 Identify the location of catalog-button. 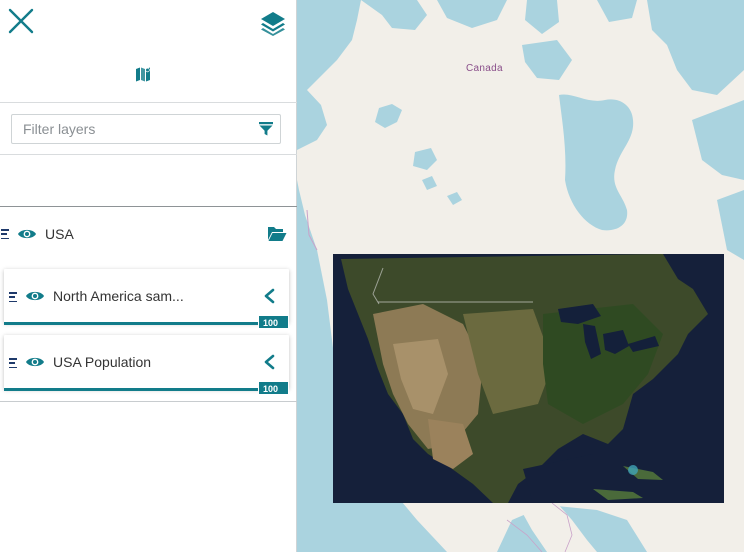
(143, 74).